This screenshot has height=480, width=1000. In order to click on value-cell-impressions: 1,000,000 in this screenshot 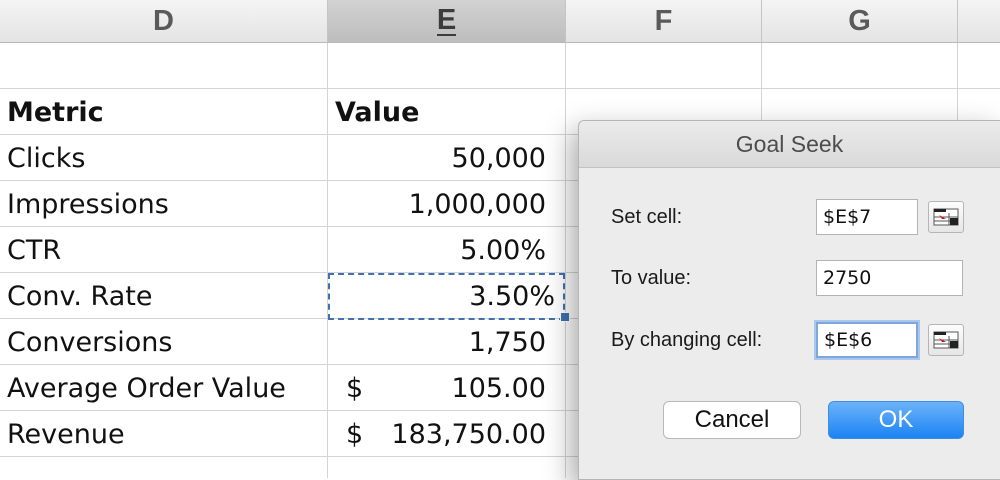, I will do `click(446, 204)`.